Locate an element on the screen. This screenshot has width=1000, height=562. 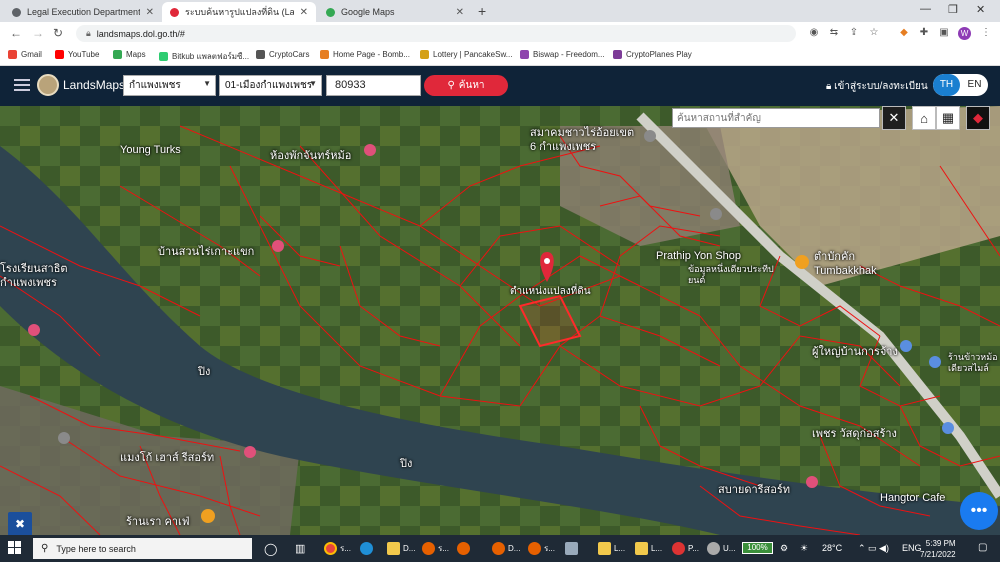
profile-avatar: W is located at coordinates (964, 33).